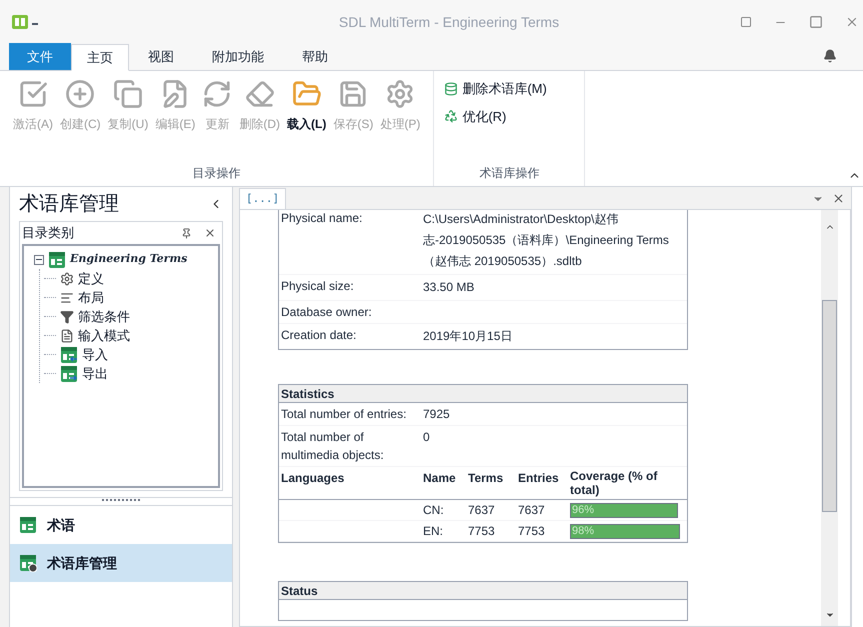 Image resolution: width=863 pixels, height=627 pixels. What do you see at coordinates (319, 335) in the screenshot?
I see `property-label: Creation date:` at bounding box center [319, 335].